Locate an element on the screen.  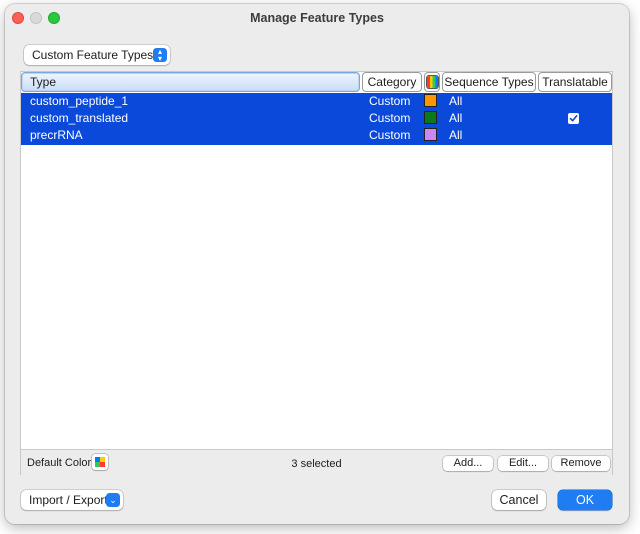
import-export-label: Import / Export is located at coordinates (68, 500).